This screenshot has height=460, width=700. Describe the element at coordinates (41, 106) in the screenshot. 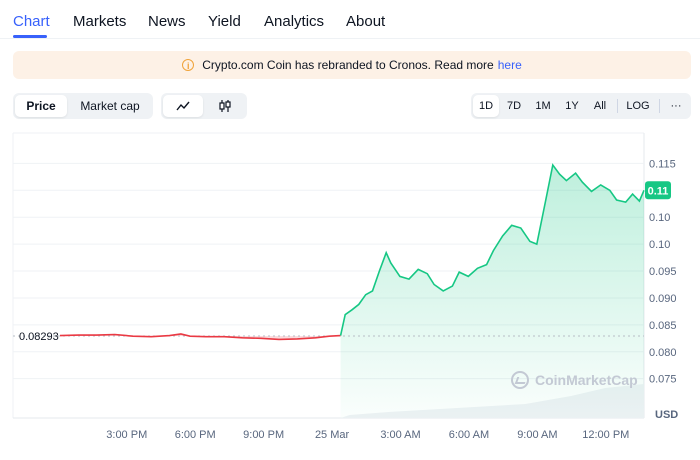

I see `price-button: Price` at that location.